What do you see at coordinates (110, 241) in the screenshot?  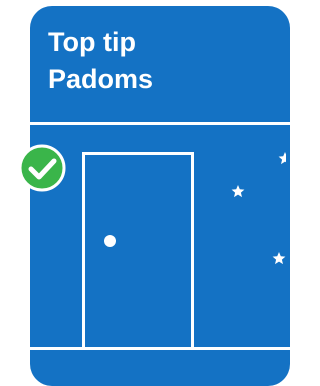 I see `doorknob-icon` at bounding box center [110, 241].